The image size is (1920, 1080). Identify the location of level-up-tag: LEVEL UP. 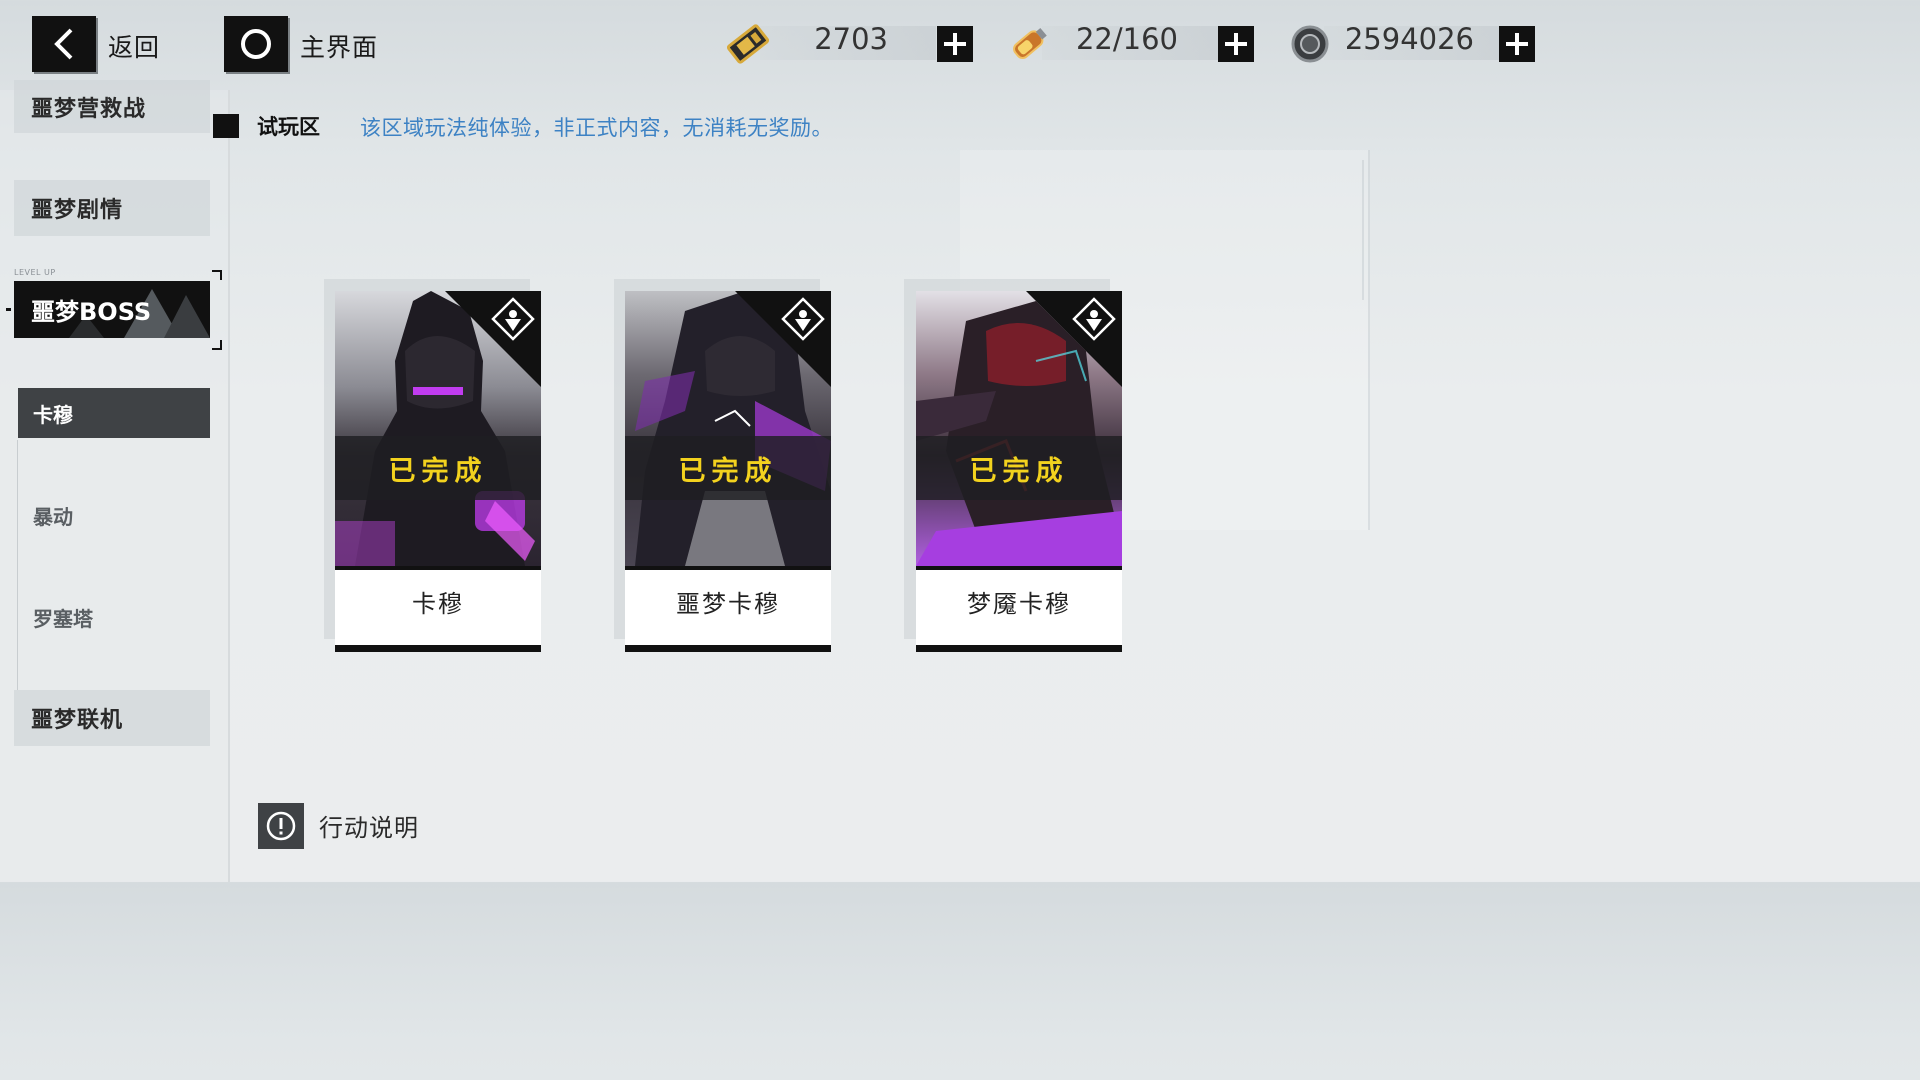
(35, 272).